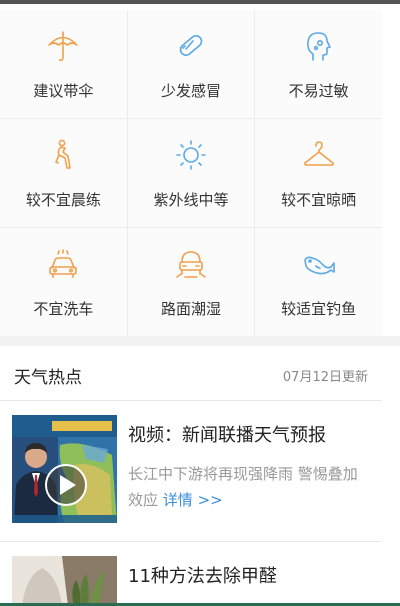  Describe the element at coordinates (319, 46) in the screenshot. I see `allergy-head-icon` at that location.